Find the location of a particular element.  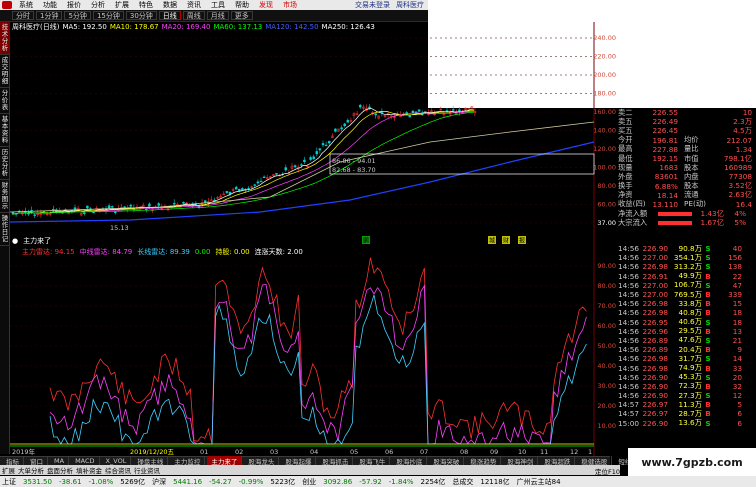

left-tab: 基本资料 is located at coordinates (5, 130).